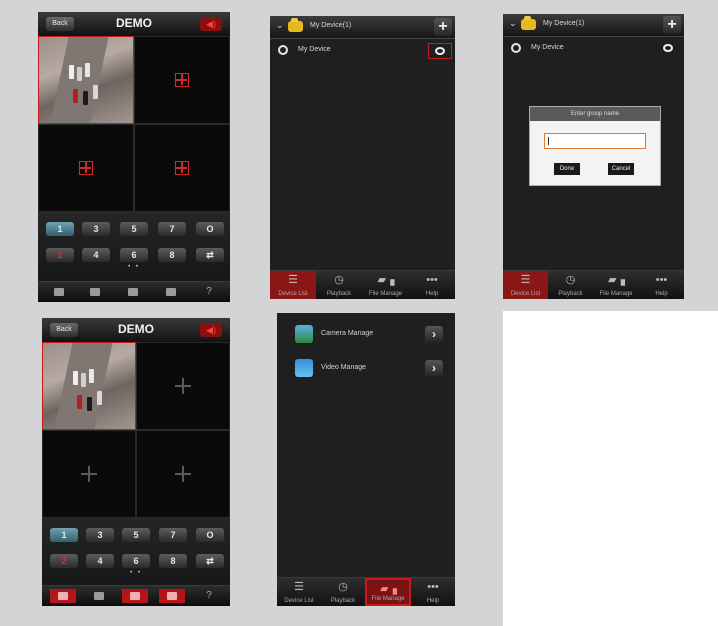  I want to click on video-icon, so click(304, 368).